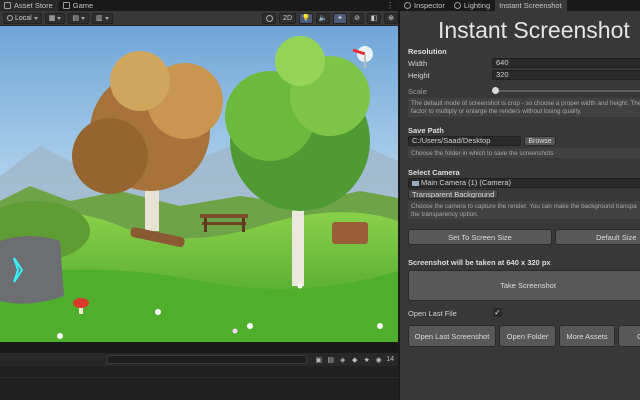 Image resolution: width=640 pixels, height=400 pixels. What do you see at coordinates (350, 233) in the screenshot?
I see `tree-stump` at bounding box center [350, 233].